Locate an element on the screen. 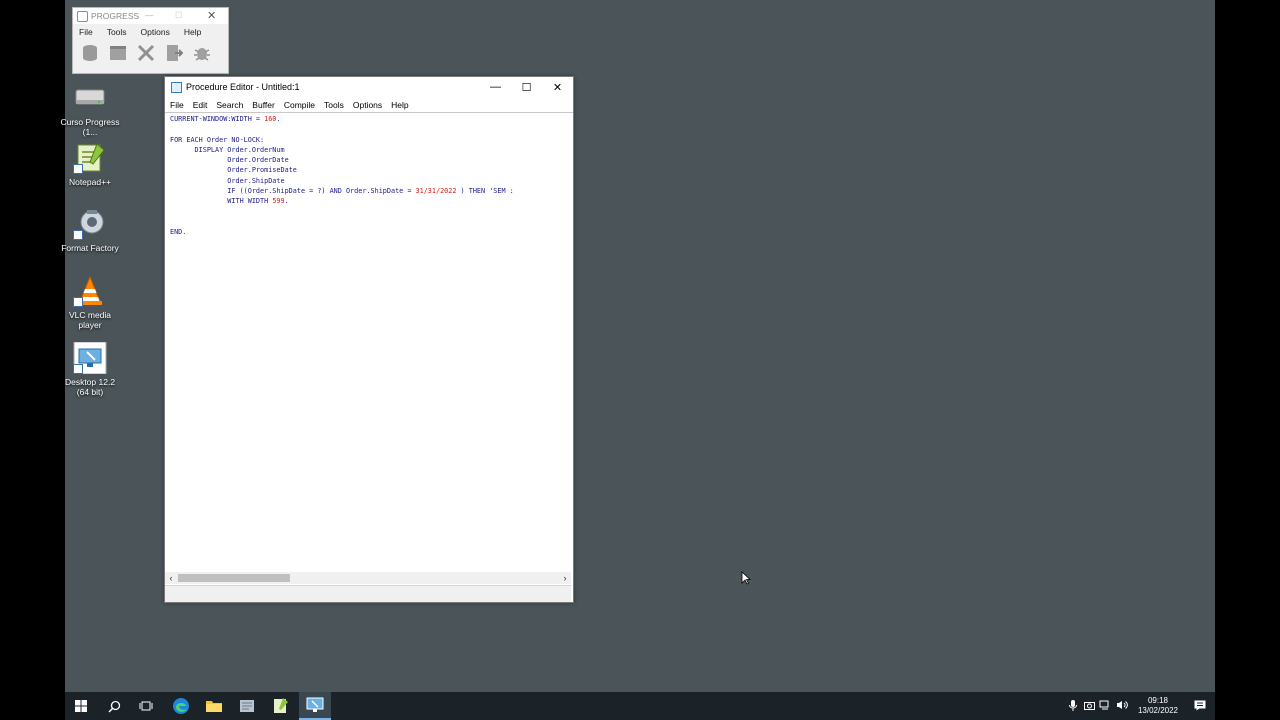 This screenshot has height=720, width=1280. windows-start-icon is located at coordinates (81, 706).